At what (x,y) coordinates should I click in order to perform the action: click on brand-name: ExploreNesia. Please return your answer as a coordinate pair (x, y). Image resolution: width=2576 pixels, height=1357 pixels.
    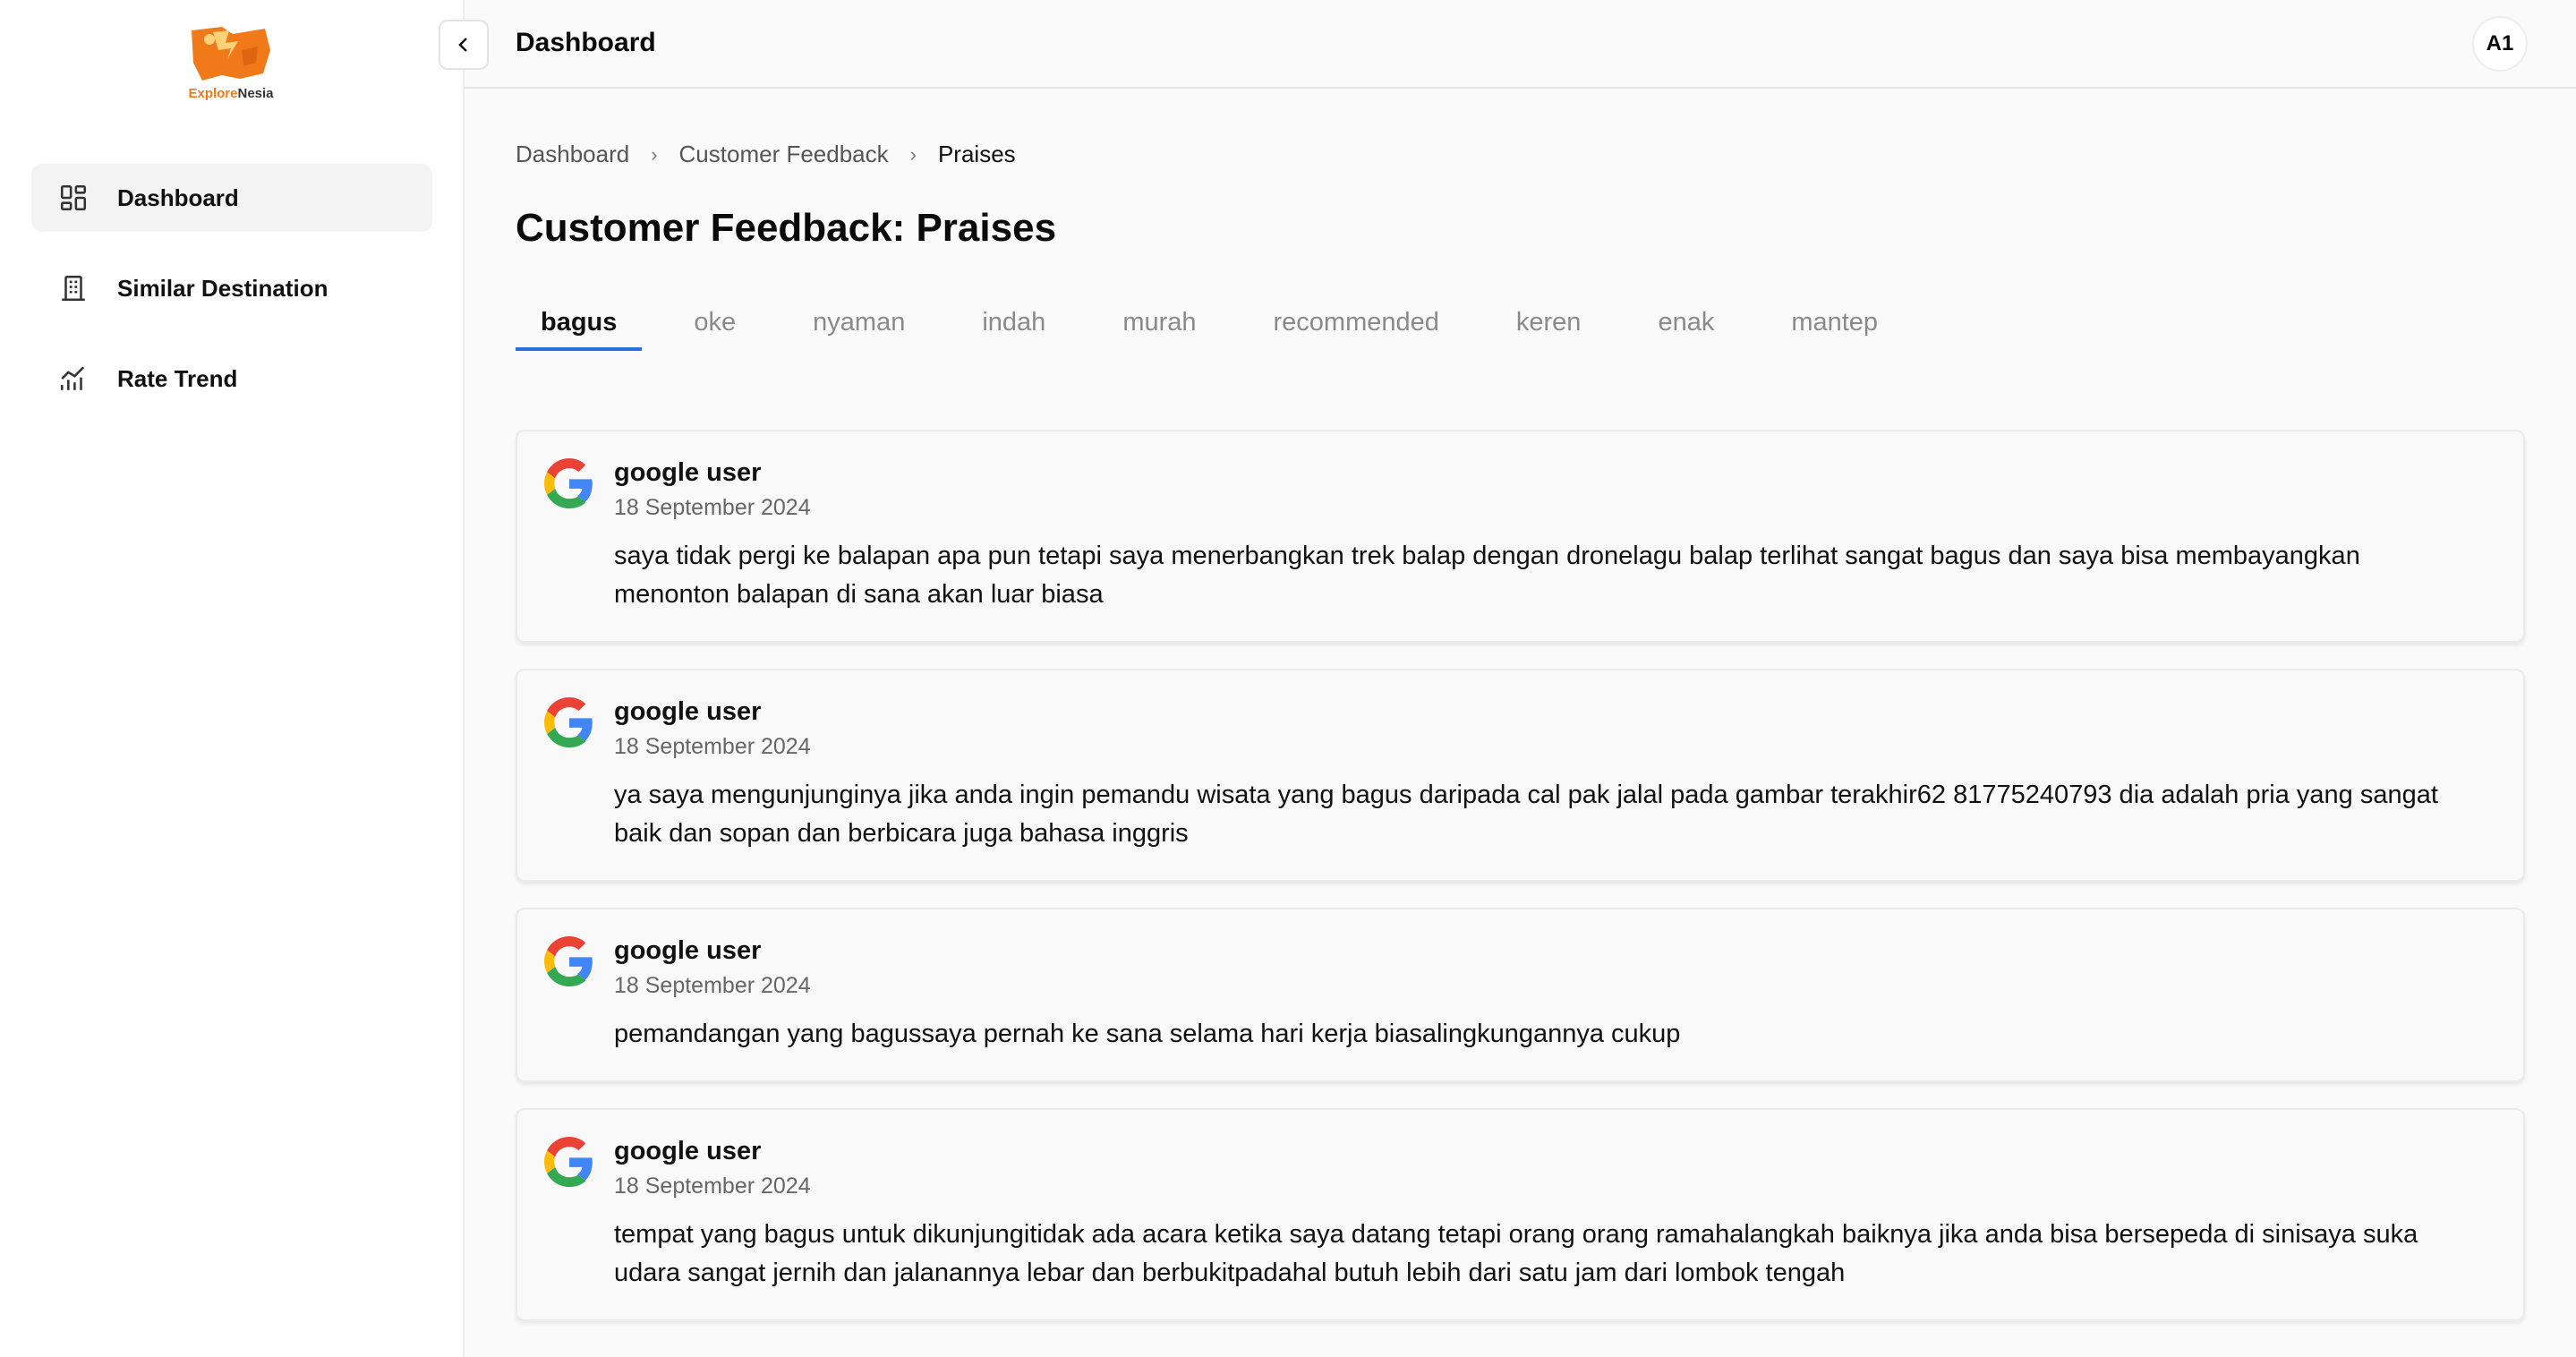
    Looking at the image, I should click on (231, 94).